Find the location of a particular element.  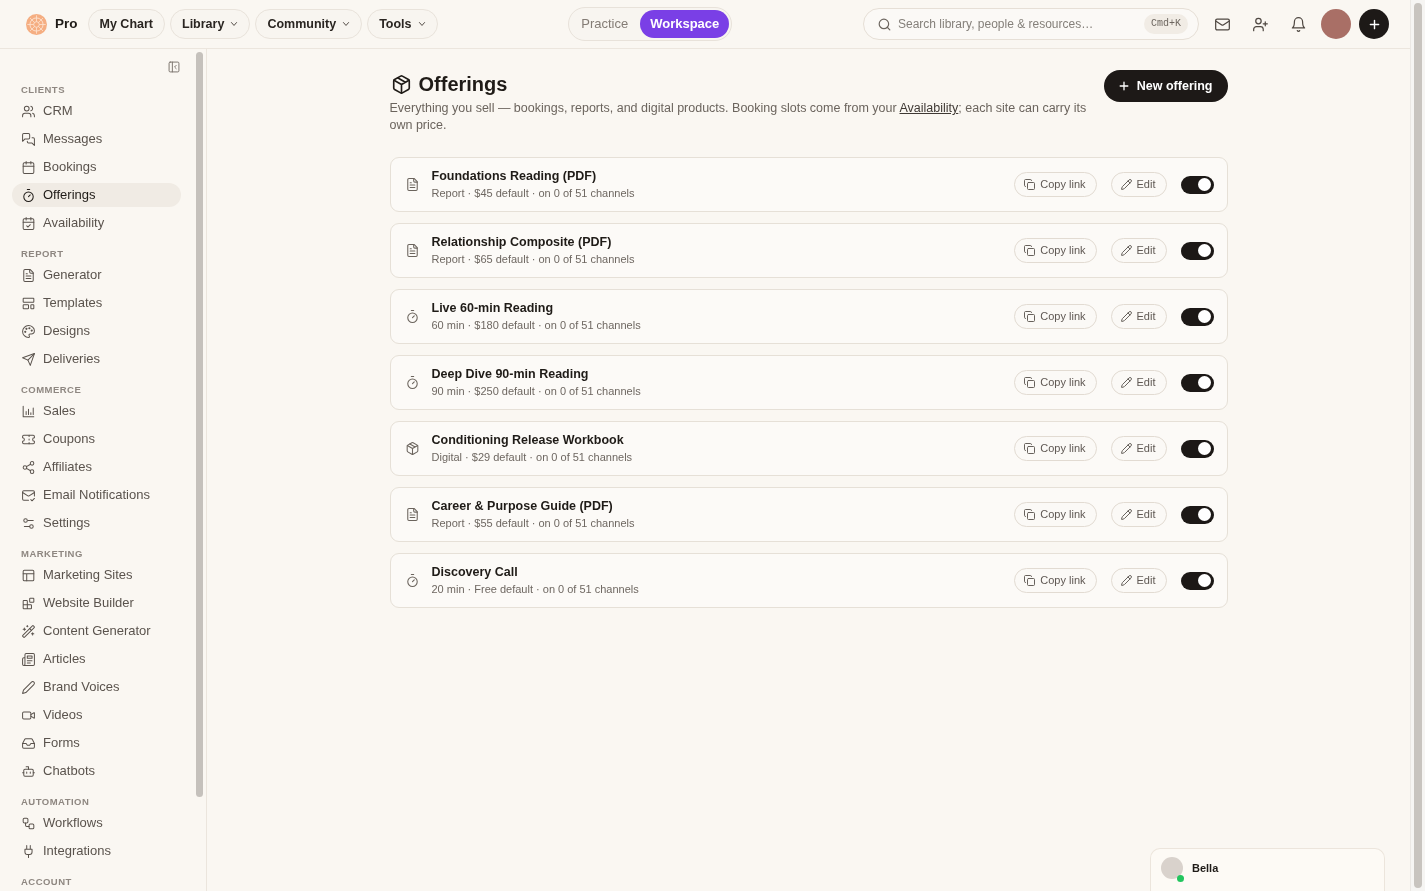

video-camera-icon is located at coordinates (28, 715).